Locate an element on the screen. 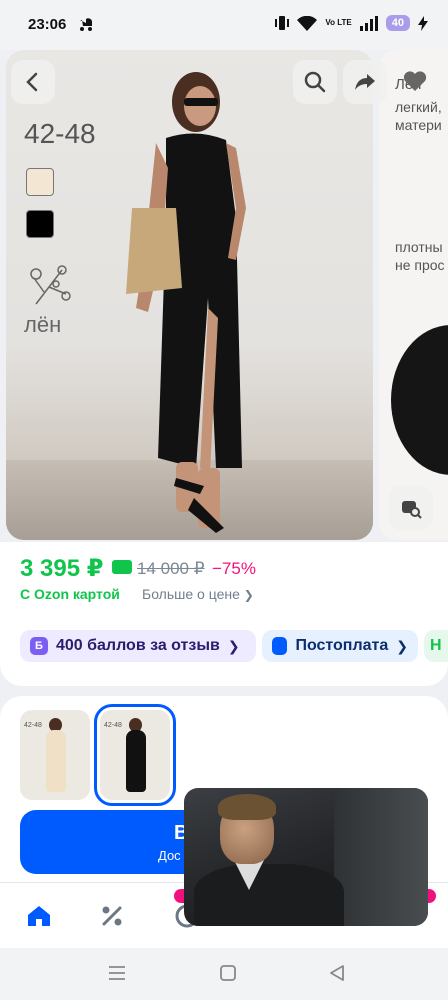  pip-person-body is located at coordinates (269, 895).